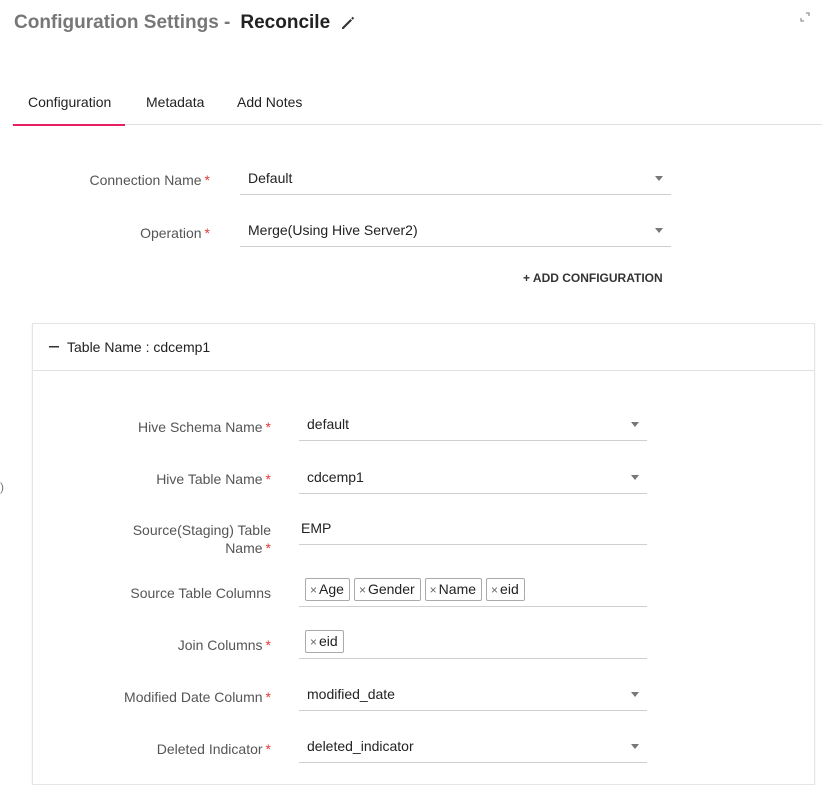 The height and width of the screenshot is (785, 822). I want to click on deleted-indicator-label-text: Deleted Indicator, so click(209, 749).